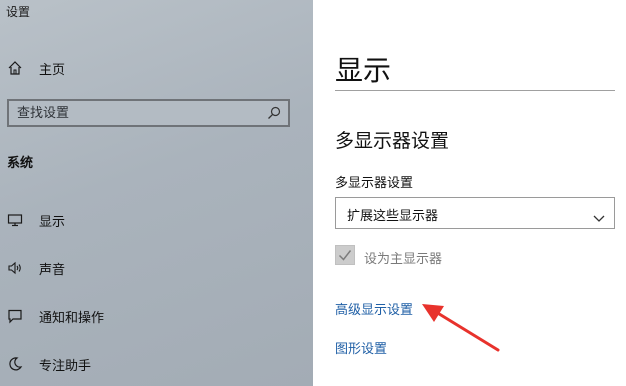 The width and height of the screenshot is (626, 386). What do you see at coordinates (374, 183) in the screenshot?
I see `dropdown-label: 多显示器设置` at bounding box center [374, 183].